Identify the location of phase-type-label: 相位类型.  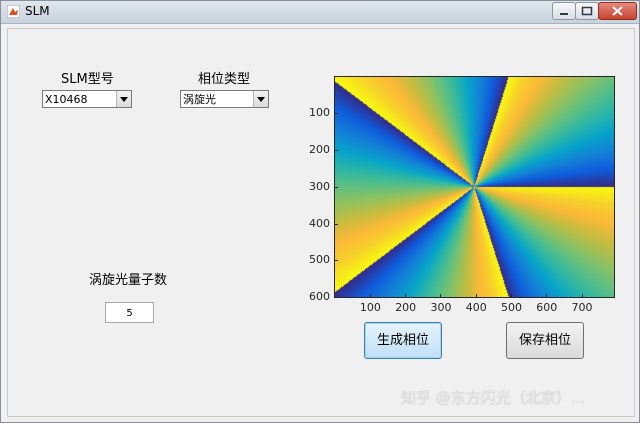
(224, 79).